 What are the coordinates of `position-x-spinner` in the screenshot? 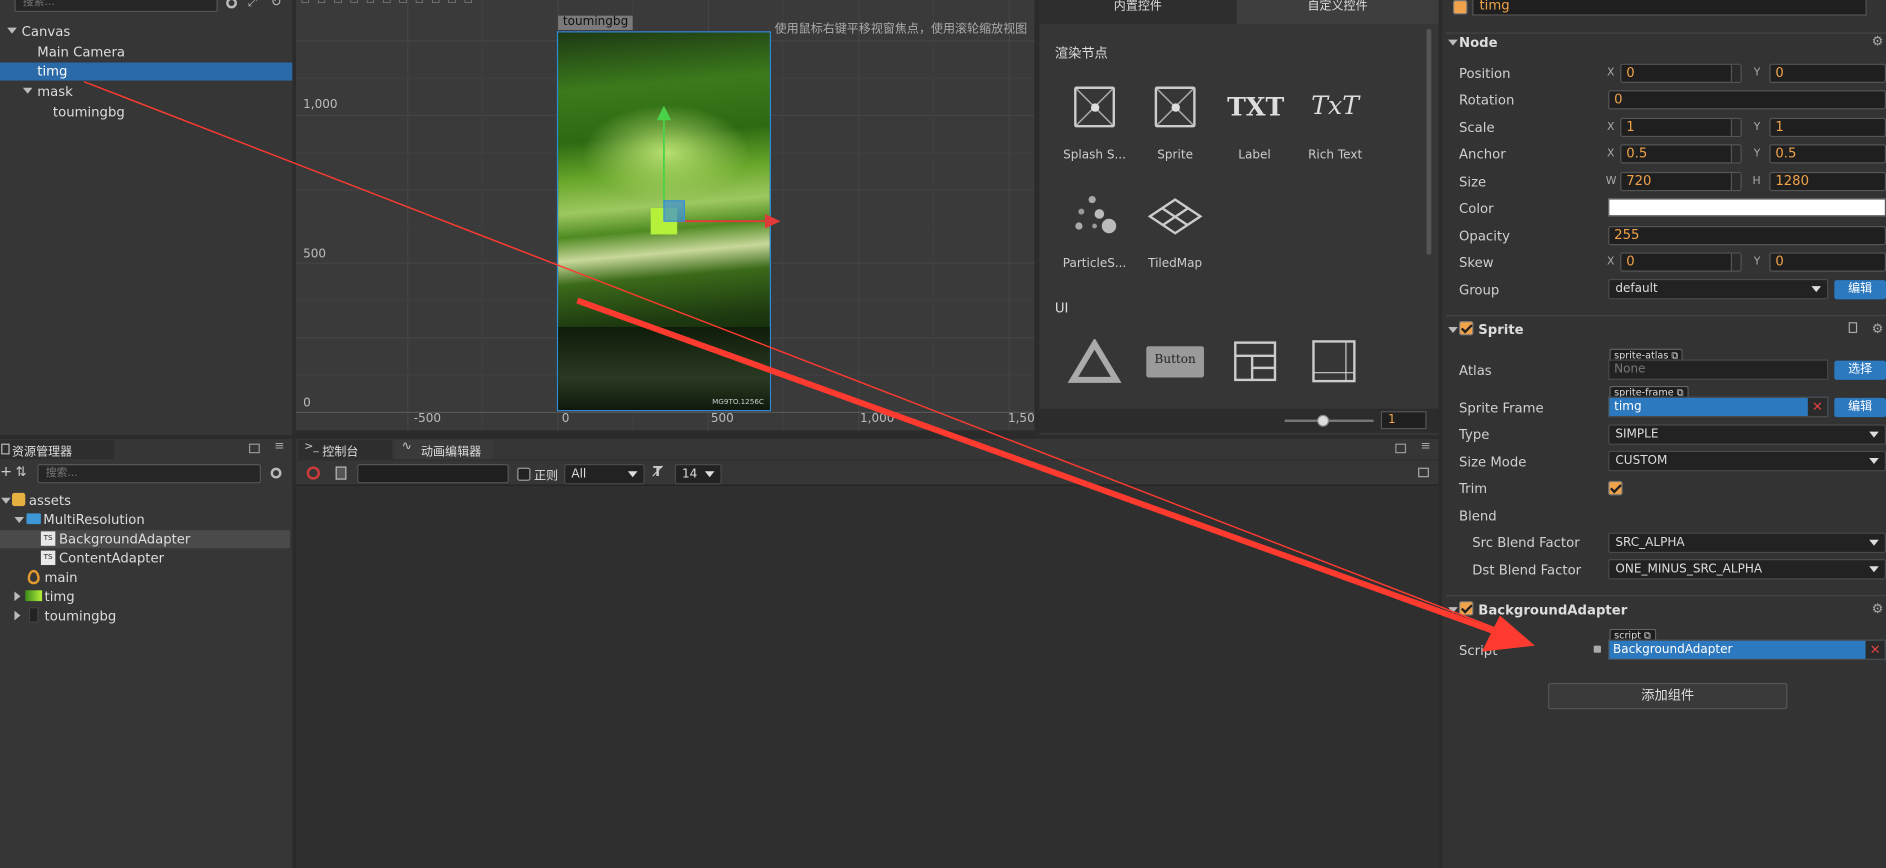 It's located at (1735, 73).